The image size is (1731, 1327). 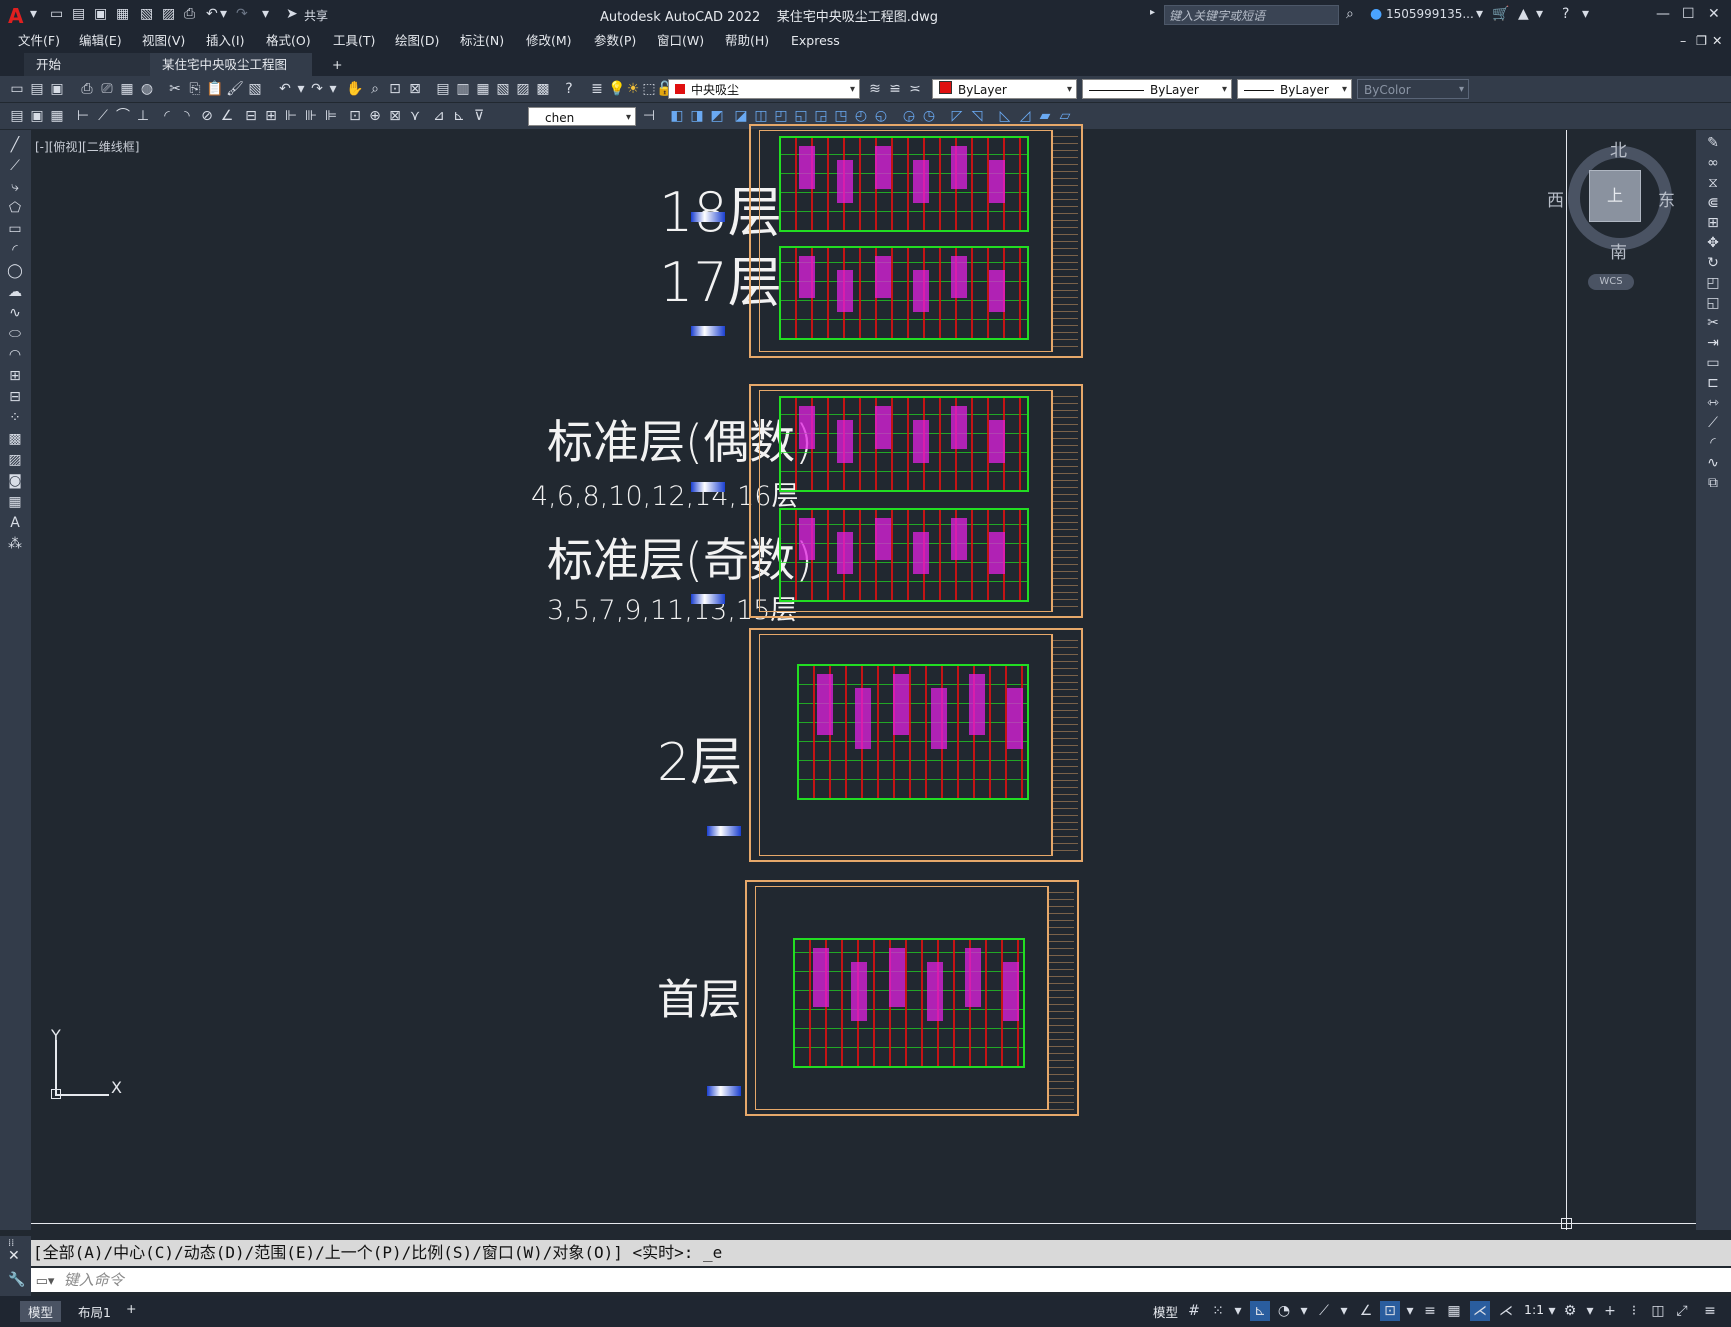 What do you see at coordinates (1157, 89) in the screenshot?
I see `linetype-dropdown: ByLayer ▾` at bounding box center [1157, 89].